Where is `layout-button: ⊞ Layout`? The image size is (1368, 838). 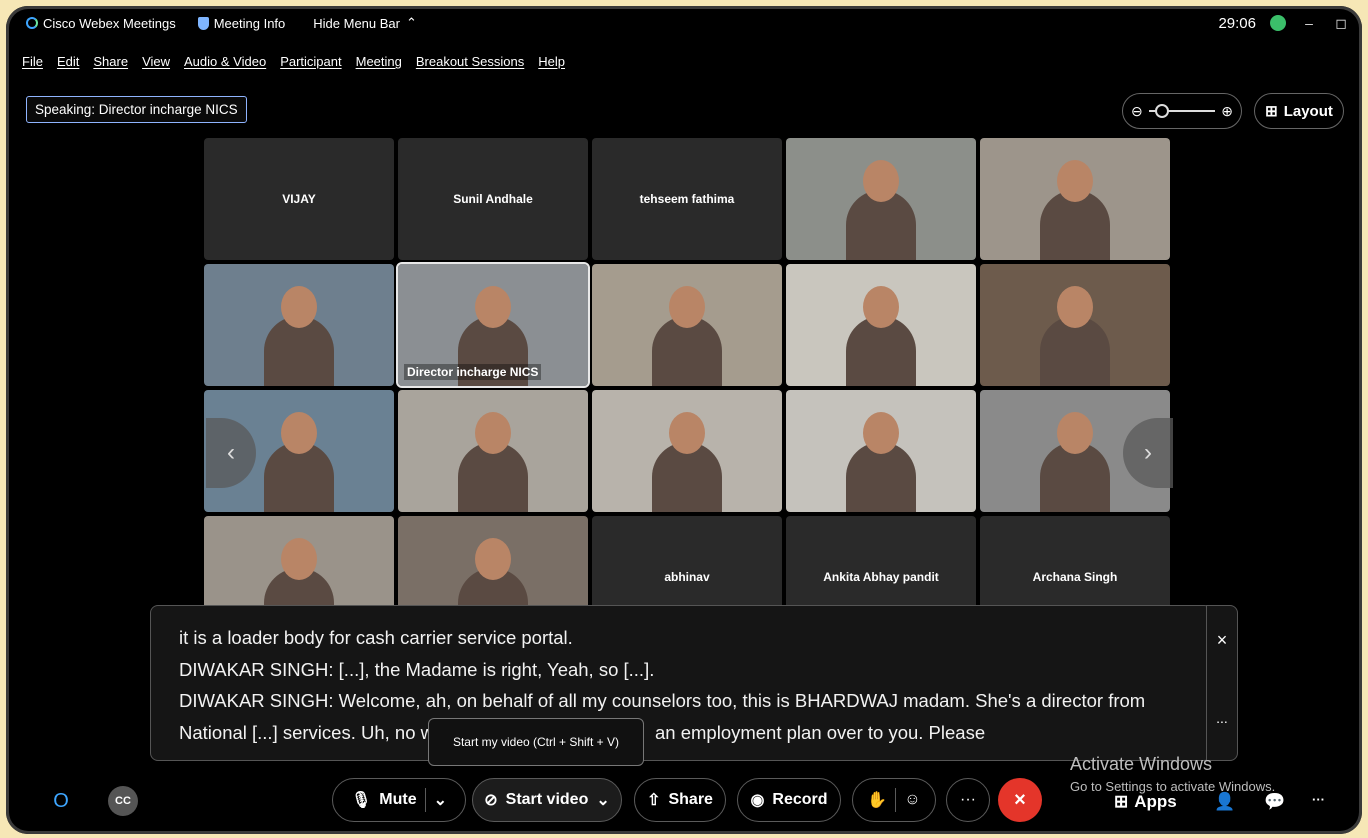 layout-button: ⊞ Layout is located at coordinates (1299, 111).